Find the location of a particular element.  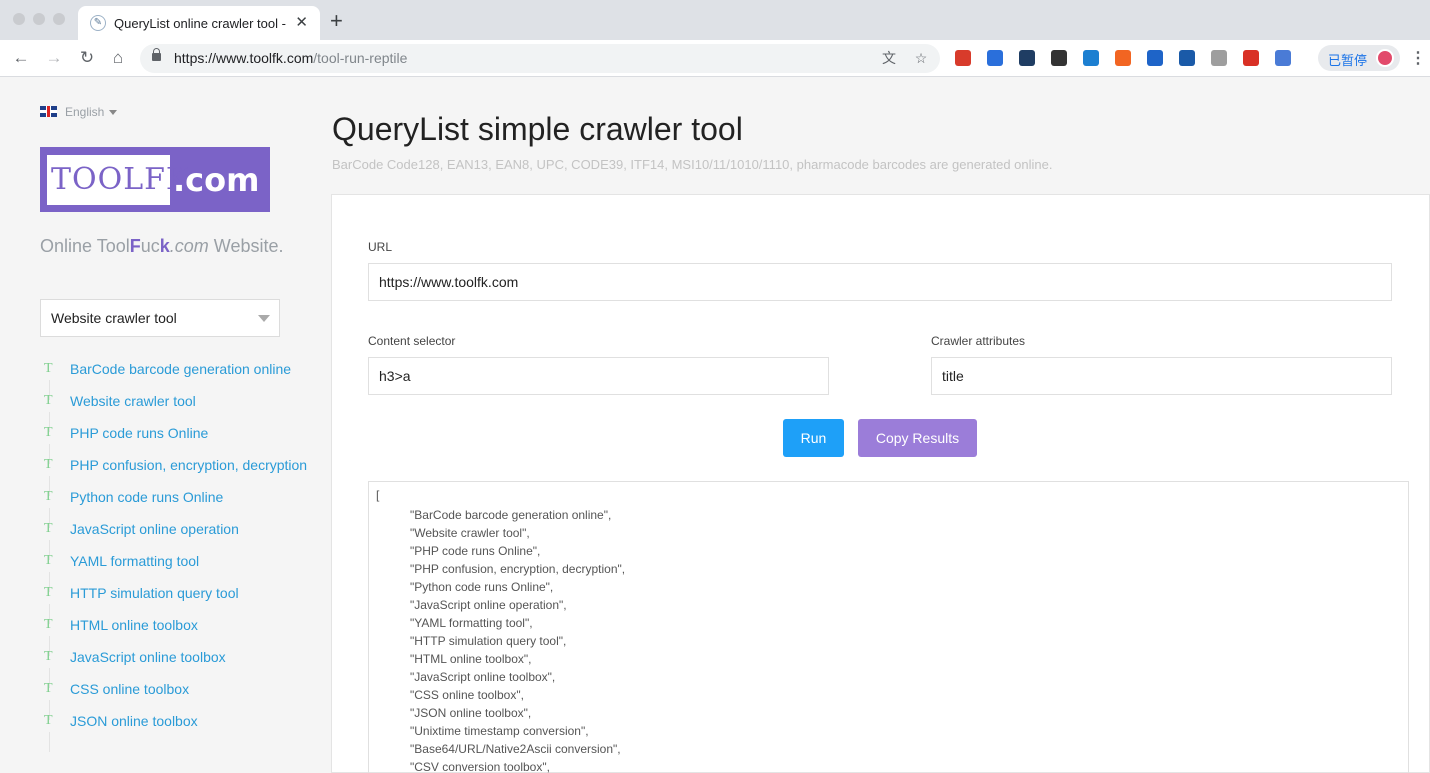

site-slogan: Online ToolFuck.com Website. is located at coordinates (161, 246).